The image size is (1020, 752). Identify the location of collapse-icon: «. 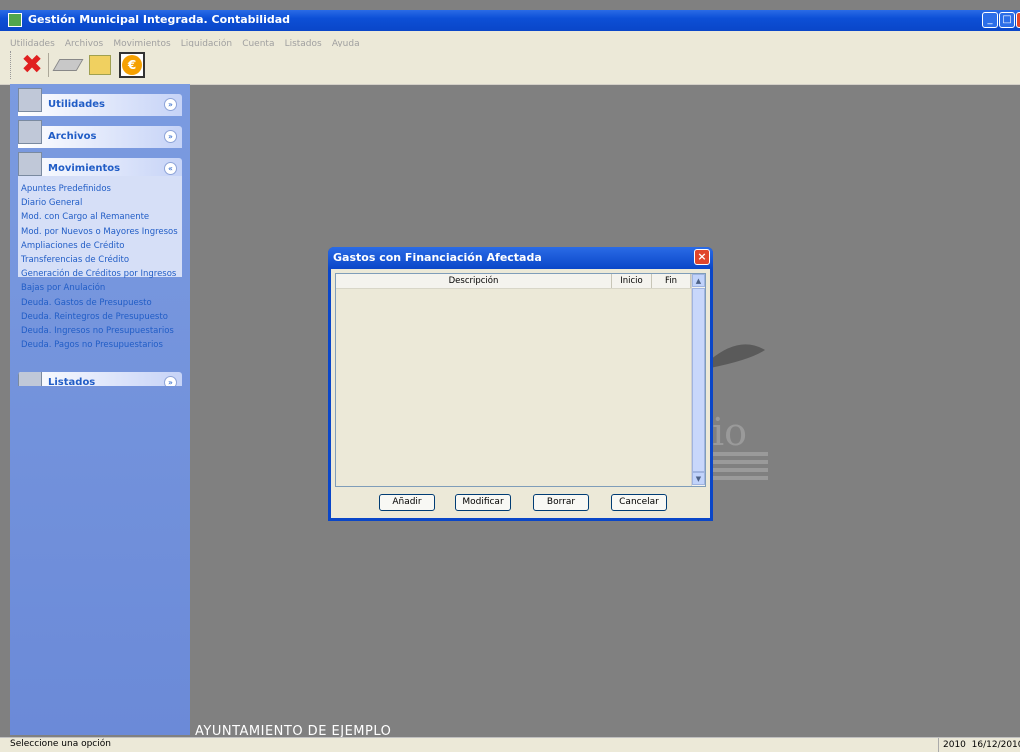
(170, 168).